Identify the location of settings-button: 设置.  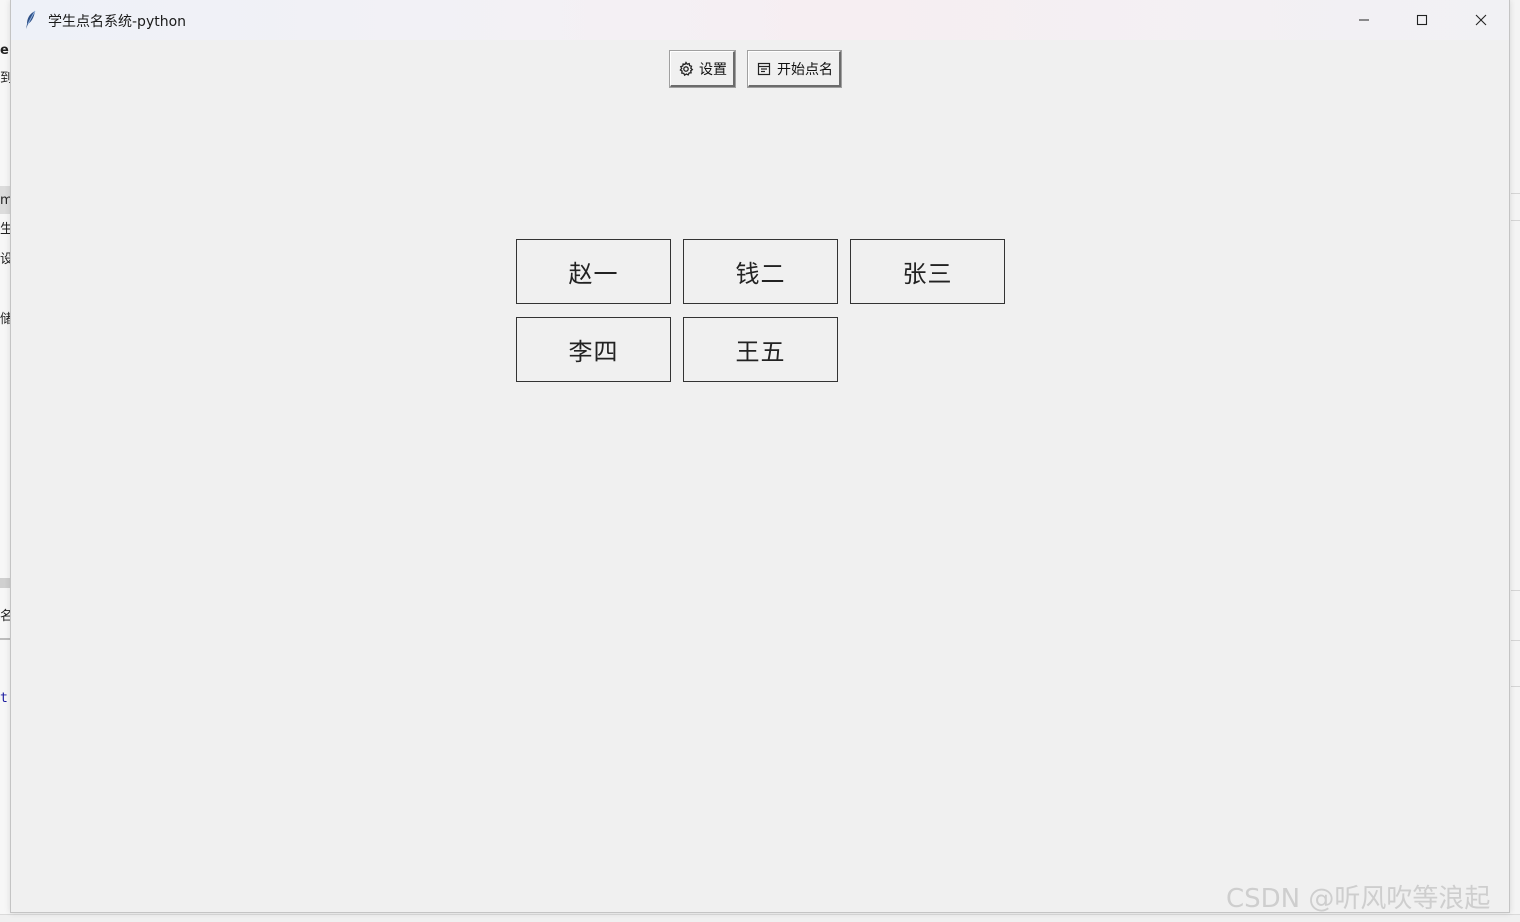
(702, 69).